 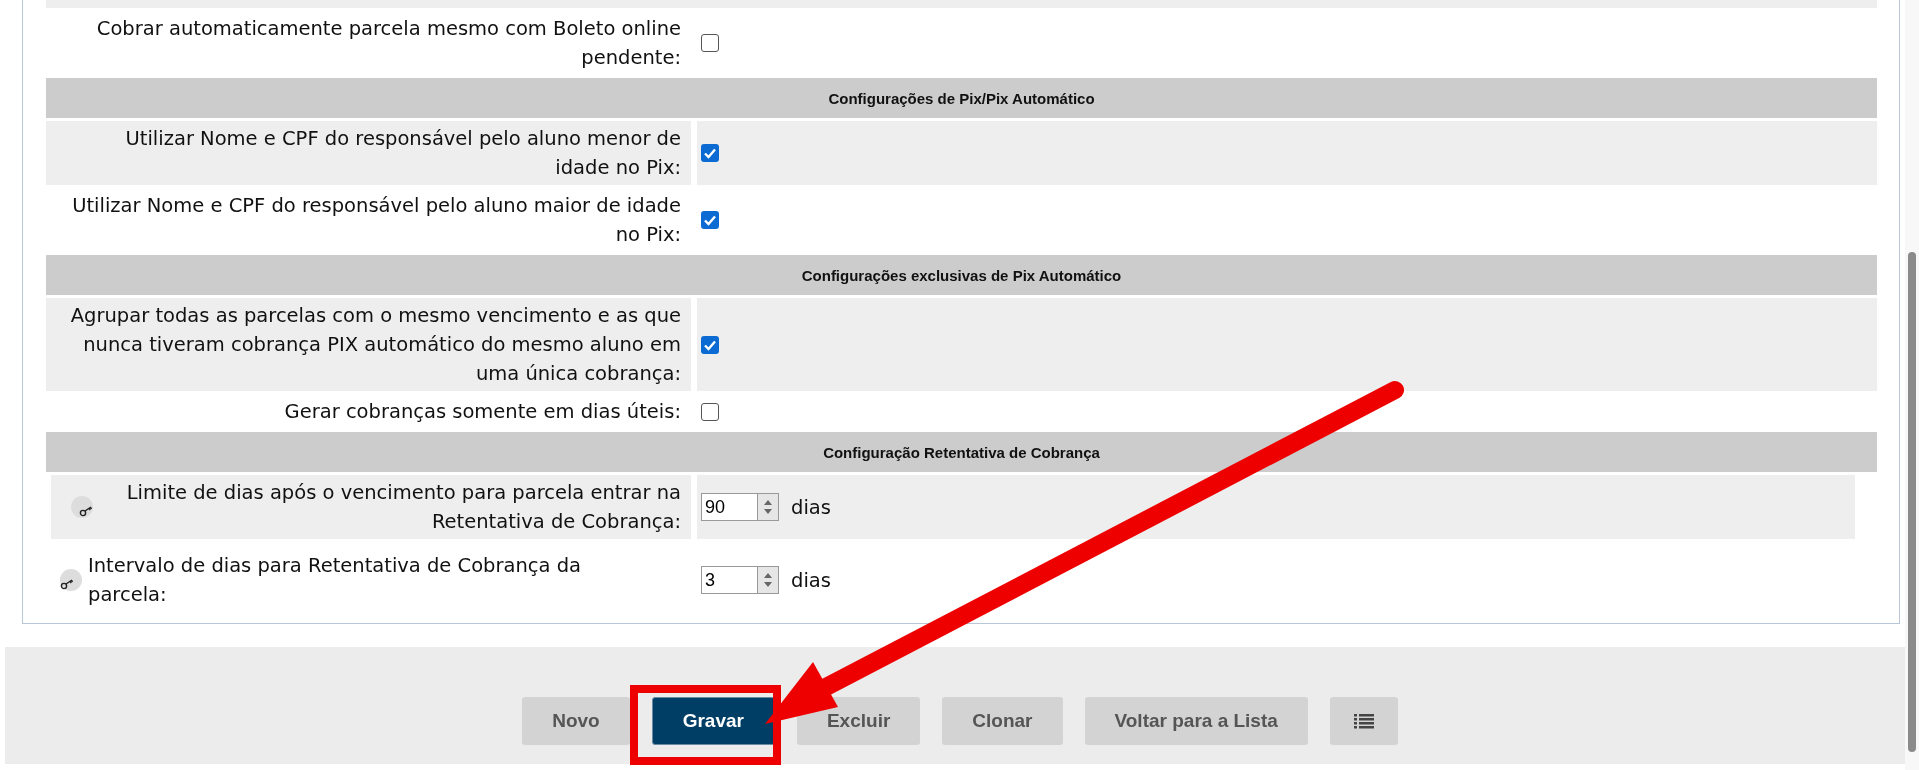 I want to click on field-label: Limite de dias após o vencimento para parcela entrar na Retentativa de Cobrança:, so click(x=403, y=507).